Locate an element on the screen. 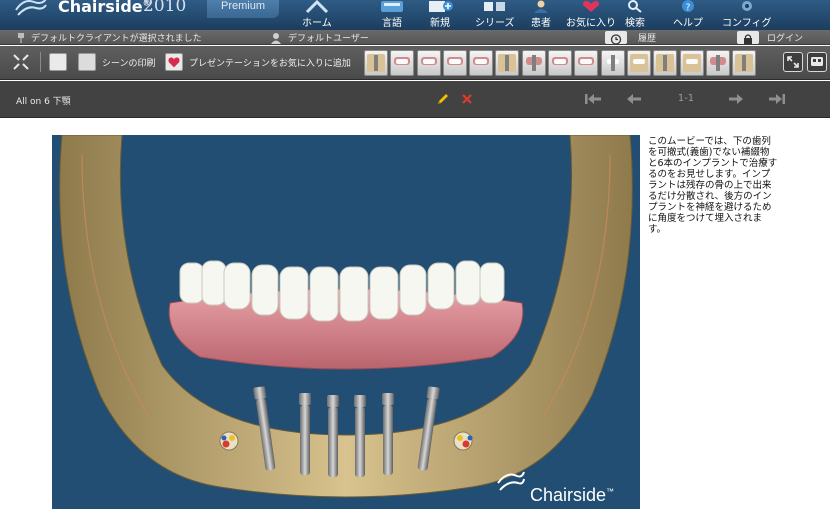  edition-badge: Premium is located at coordinates (243, 9).